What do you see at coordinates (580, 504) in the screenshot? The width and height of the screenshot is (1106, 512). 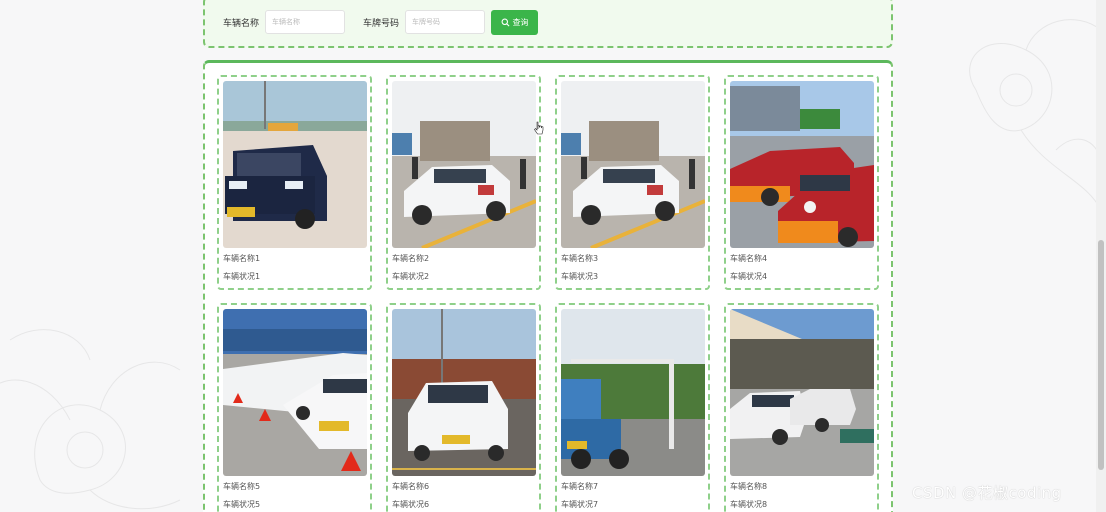 I see `vehicle-status: 车辆状况7` at bounding box center [580, 504].